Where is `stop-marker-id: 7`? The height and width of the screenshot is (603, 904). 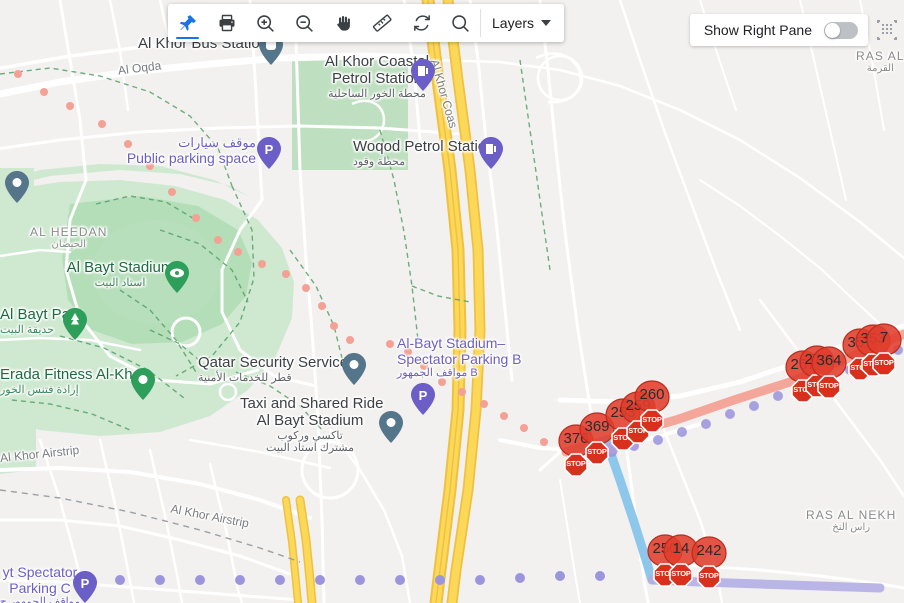 stop-marker-id: 7 is located at coordinates (884, 337).